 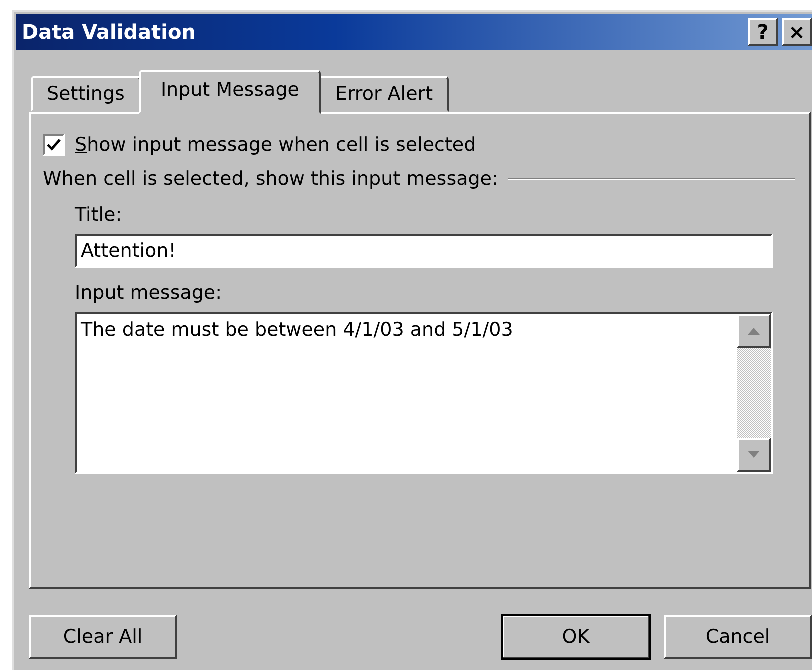 What do you see at coordinates (797, 32) in the screenshot?
I see `title-bar-button: ×` at bounding box center [797, 32].